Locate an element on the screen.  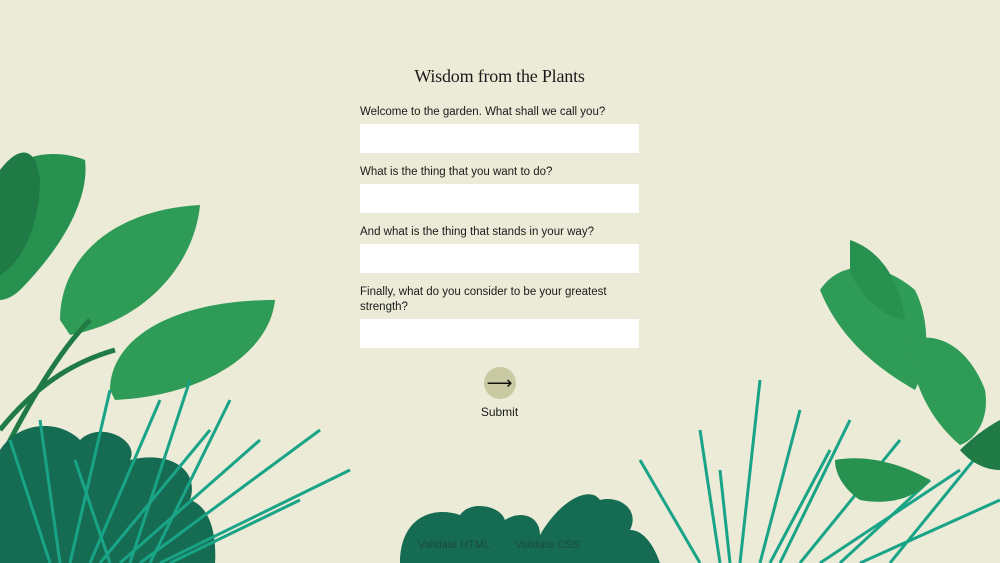
goal-input is located at coordinates (499, 198).